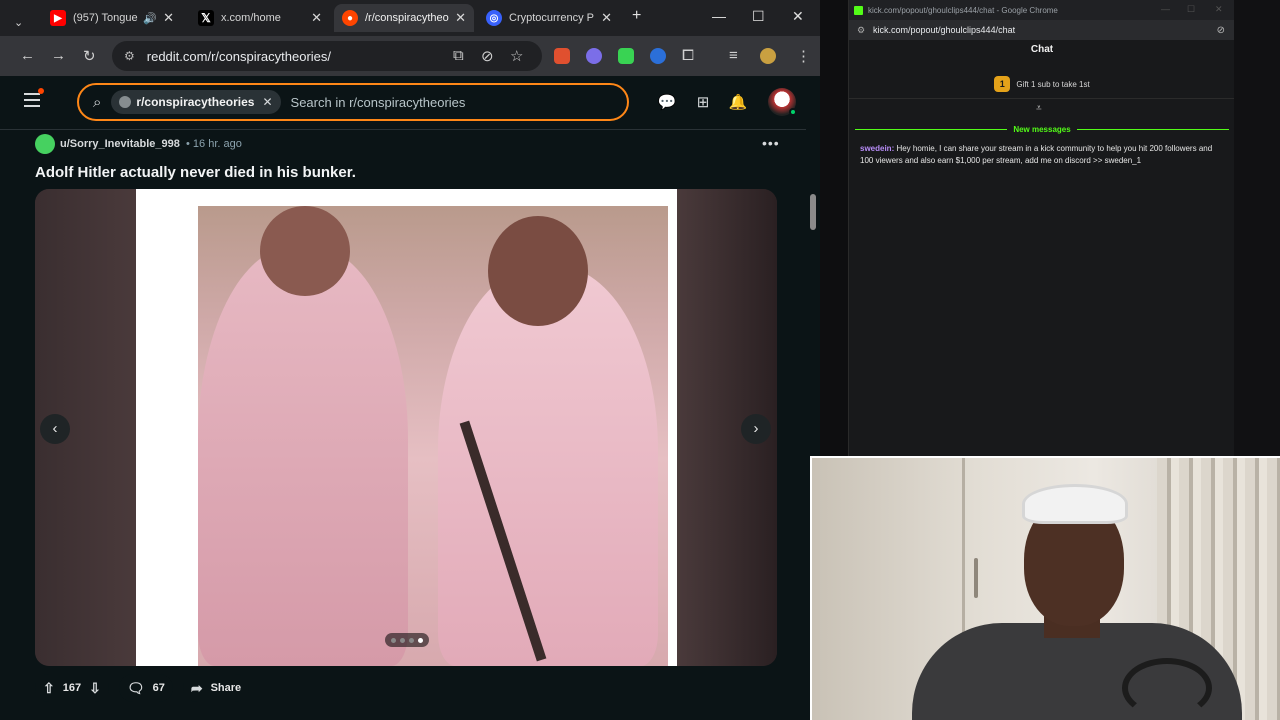 The height and width of the screenshot is (720, 1280). What do you see at coordinates (135, 687) in the screenshot?
I see `comment-icon: 🗨` at bounding box center [135, 687].